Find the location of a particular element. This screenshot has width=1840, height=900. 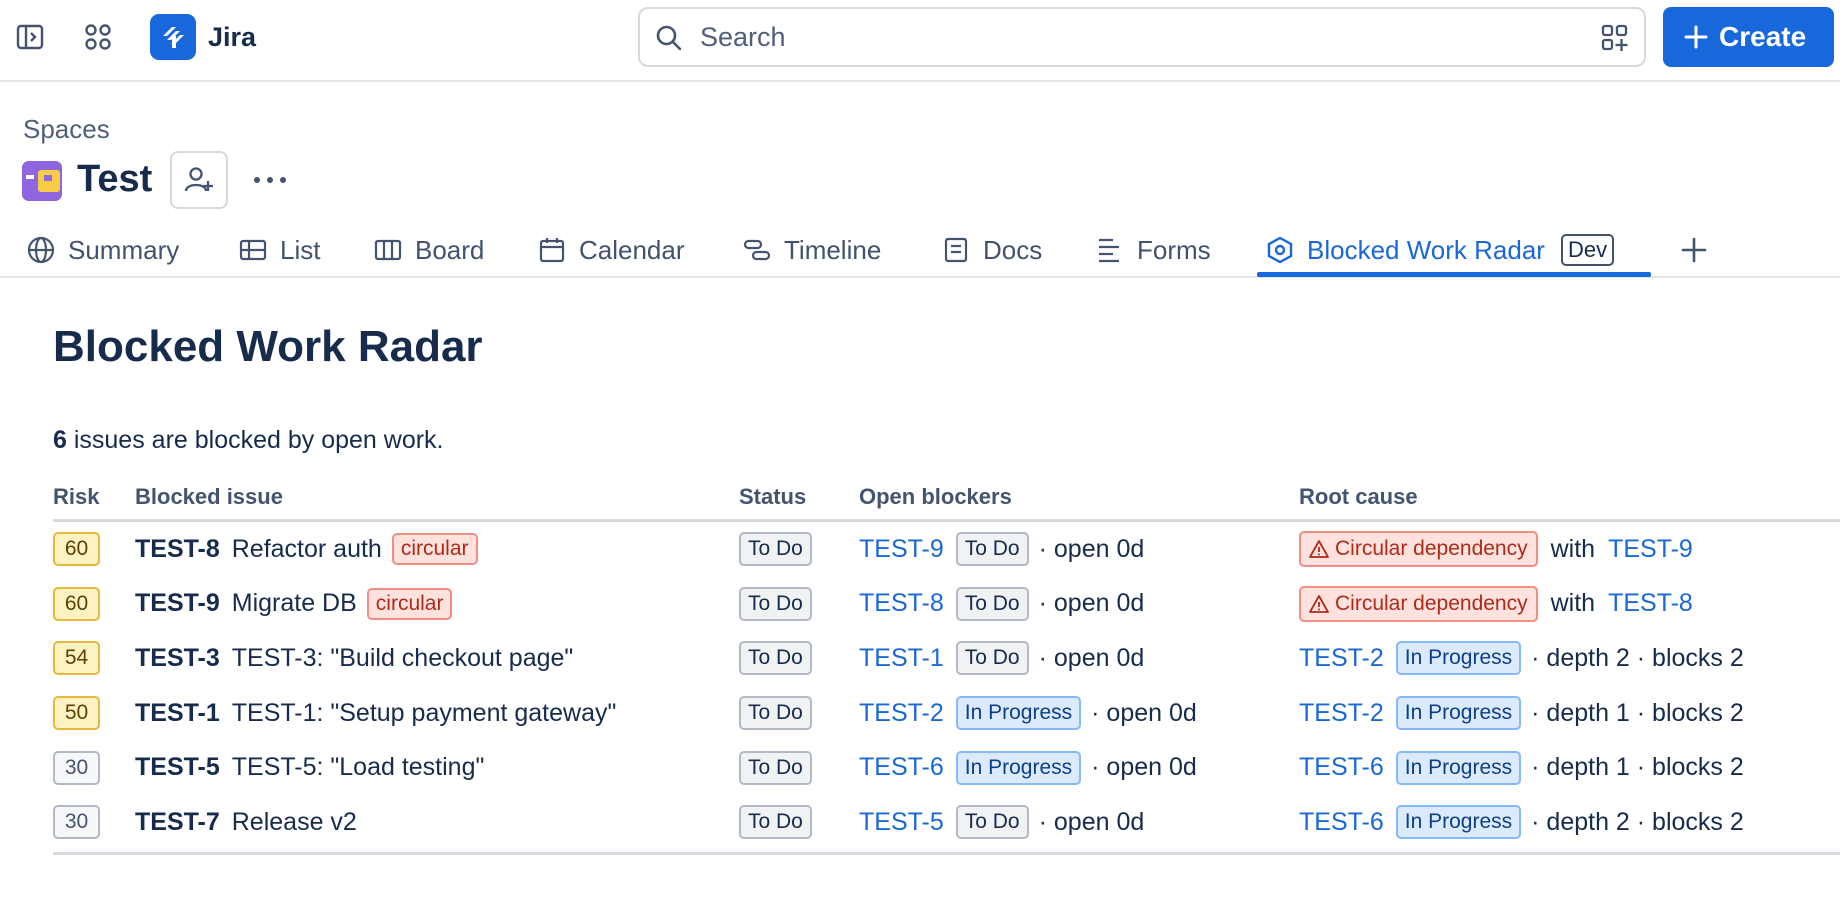

add-tab-button is located at coordinates (1694, 250).